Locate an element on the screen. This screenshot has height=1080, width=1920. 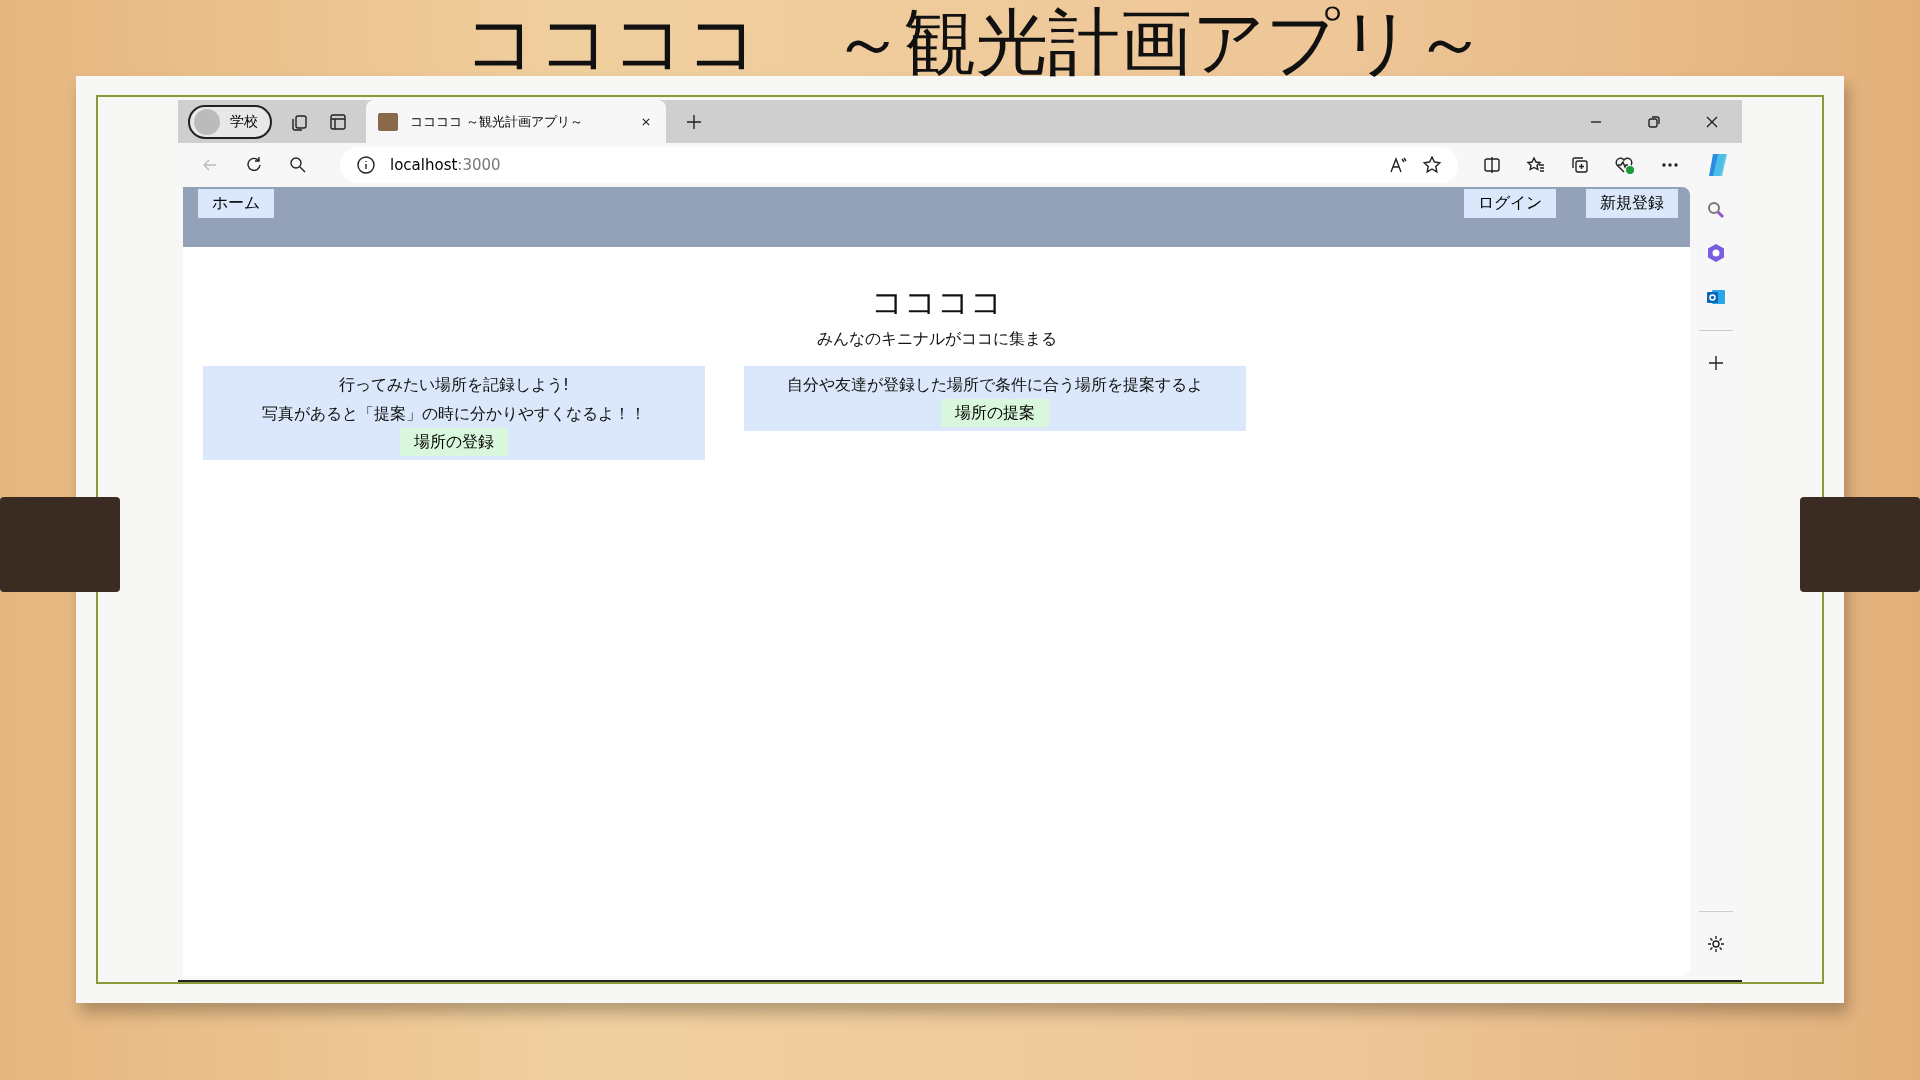
url-text: localhost:3000 is located at coordinates (445, 164).